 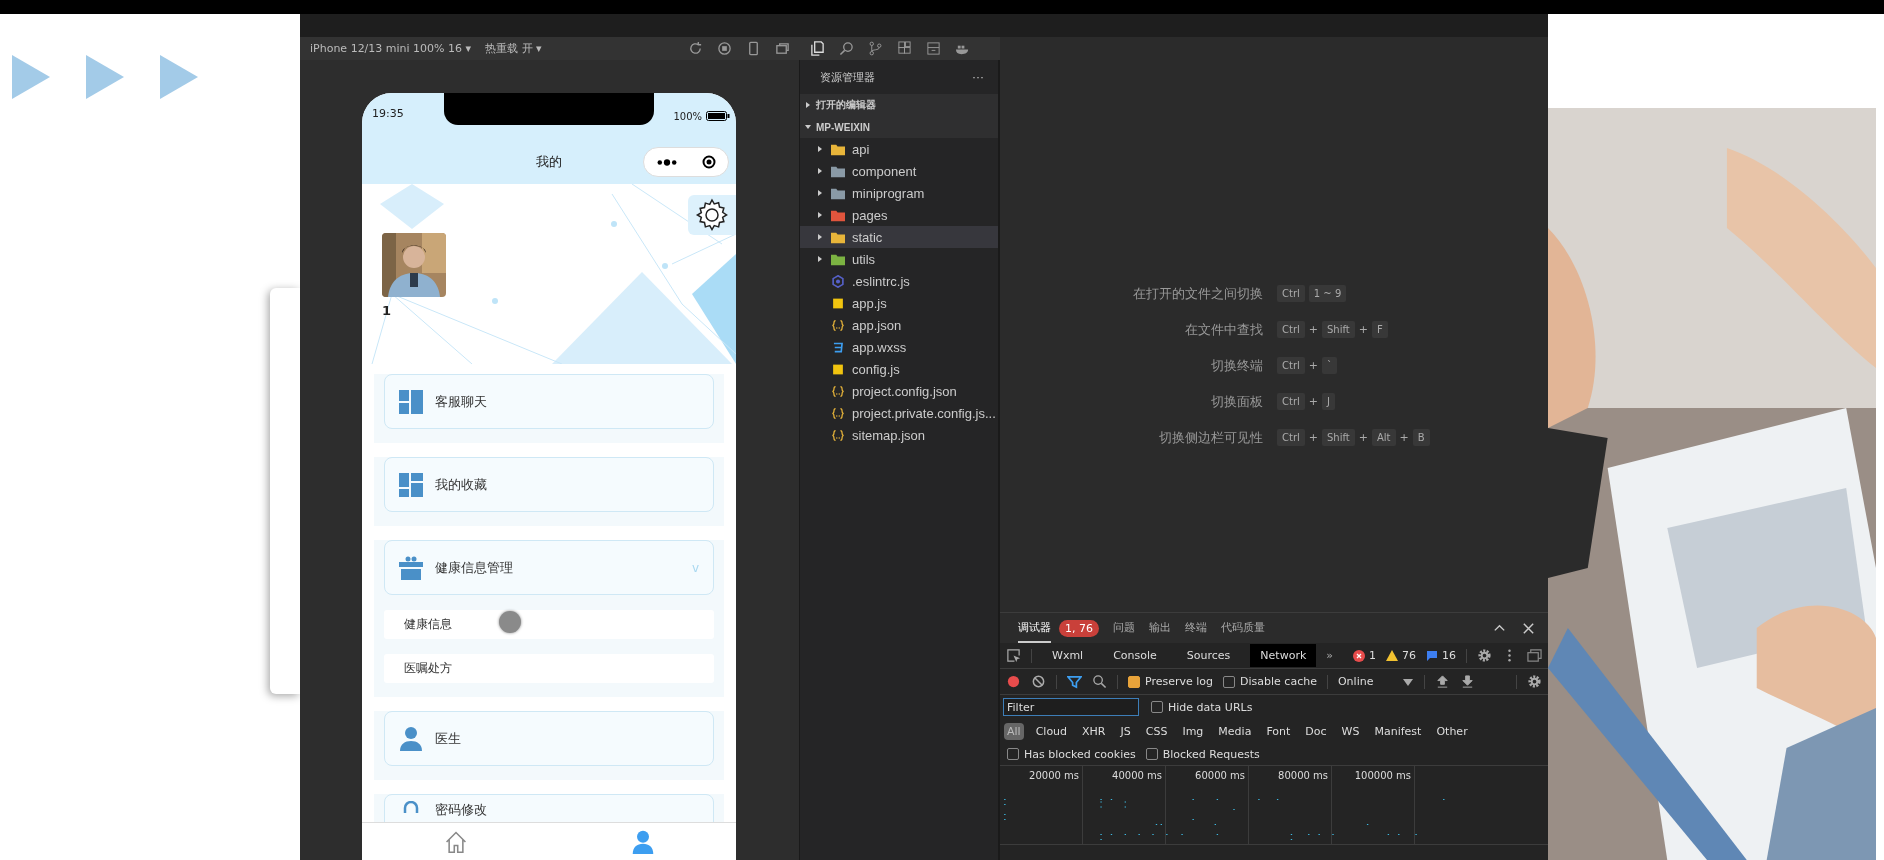 What do you see at coordinates (1442, 681) in the screenshot?
I see `upload-icon` at bounding box center [1442, 681].